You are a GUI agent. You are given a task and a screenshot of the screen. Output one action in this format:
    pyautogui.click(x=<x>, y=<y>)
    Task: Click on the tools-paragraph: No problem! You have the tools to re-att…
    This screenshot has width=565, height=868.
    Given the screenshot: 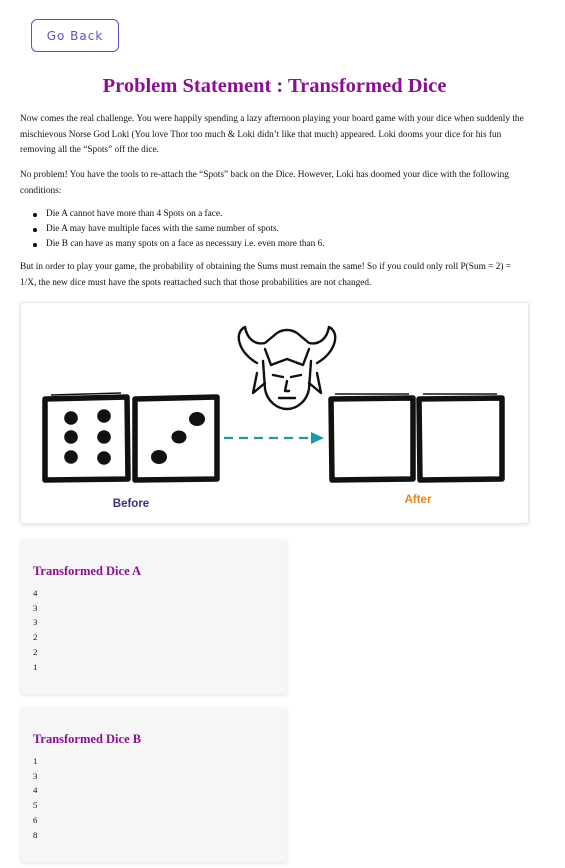 What is the action you would take?
    pyautogui.click(x=264, y=183)
    